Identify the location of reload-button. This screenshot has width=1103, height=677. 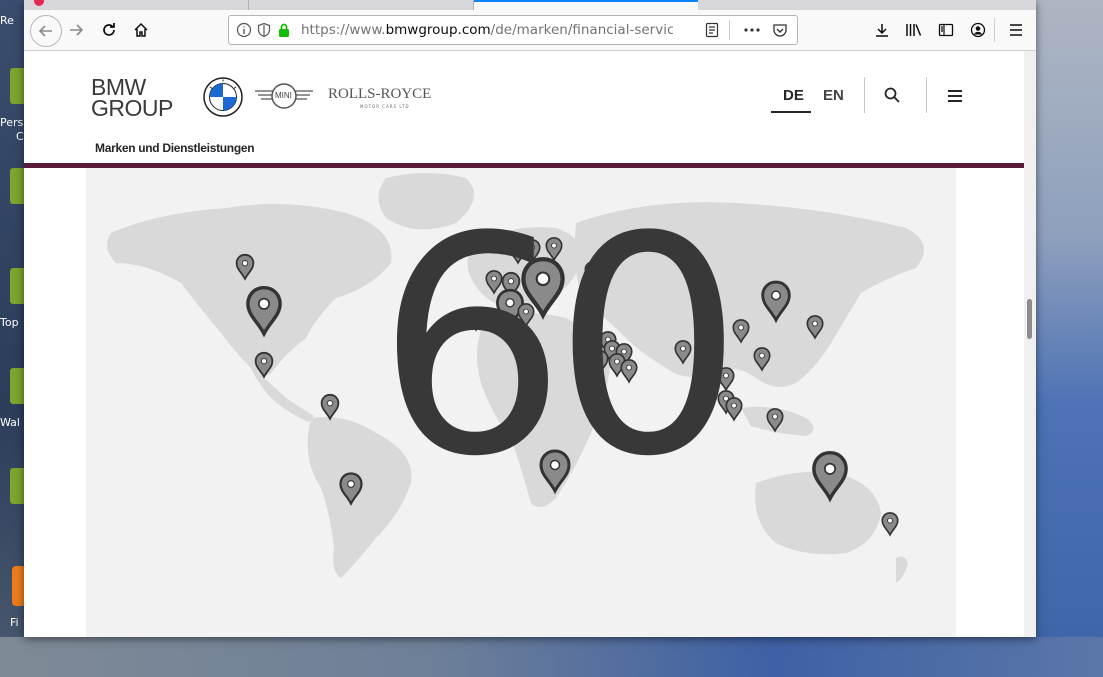
(109, 30).